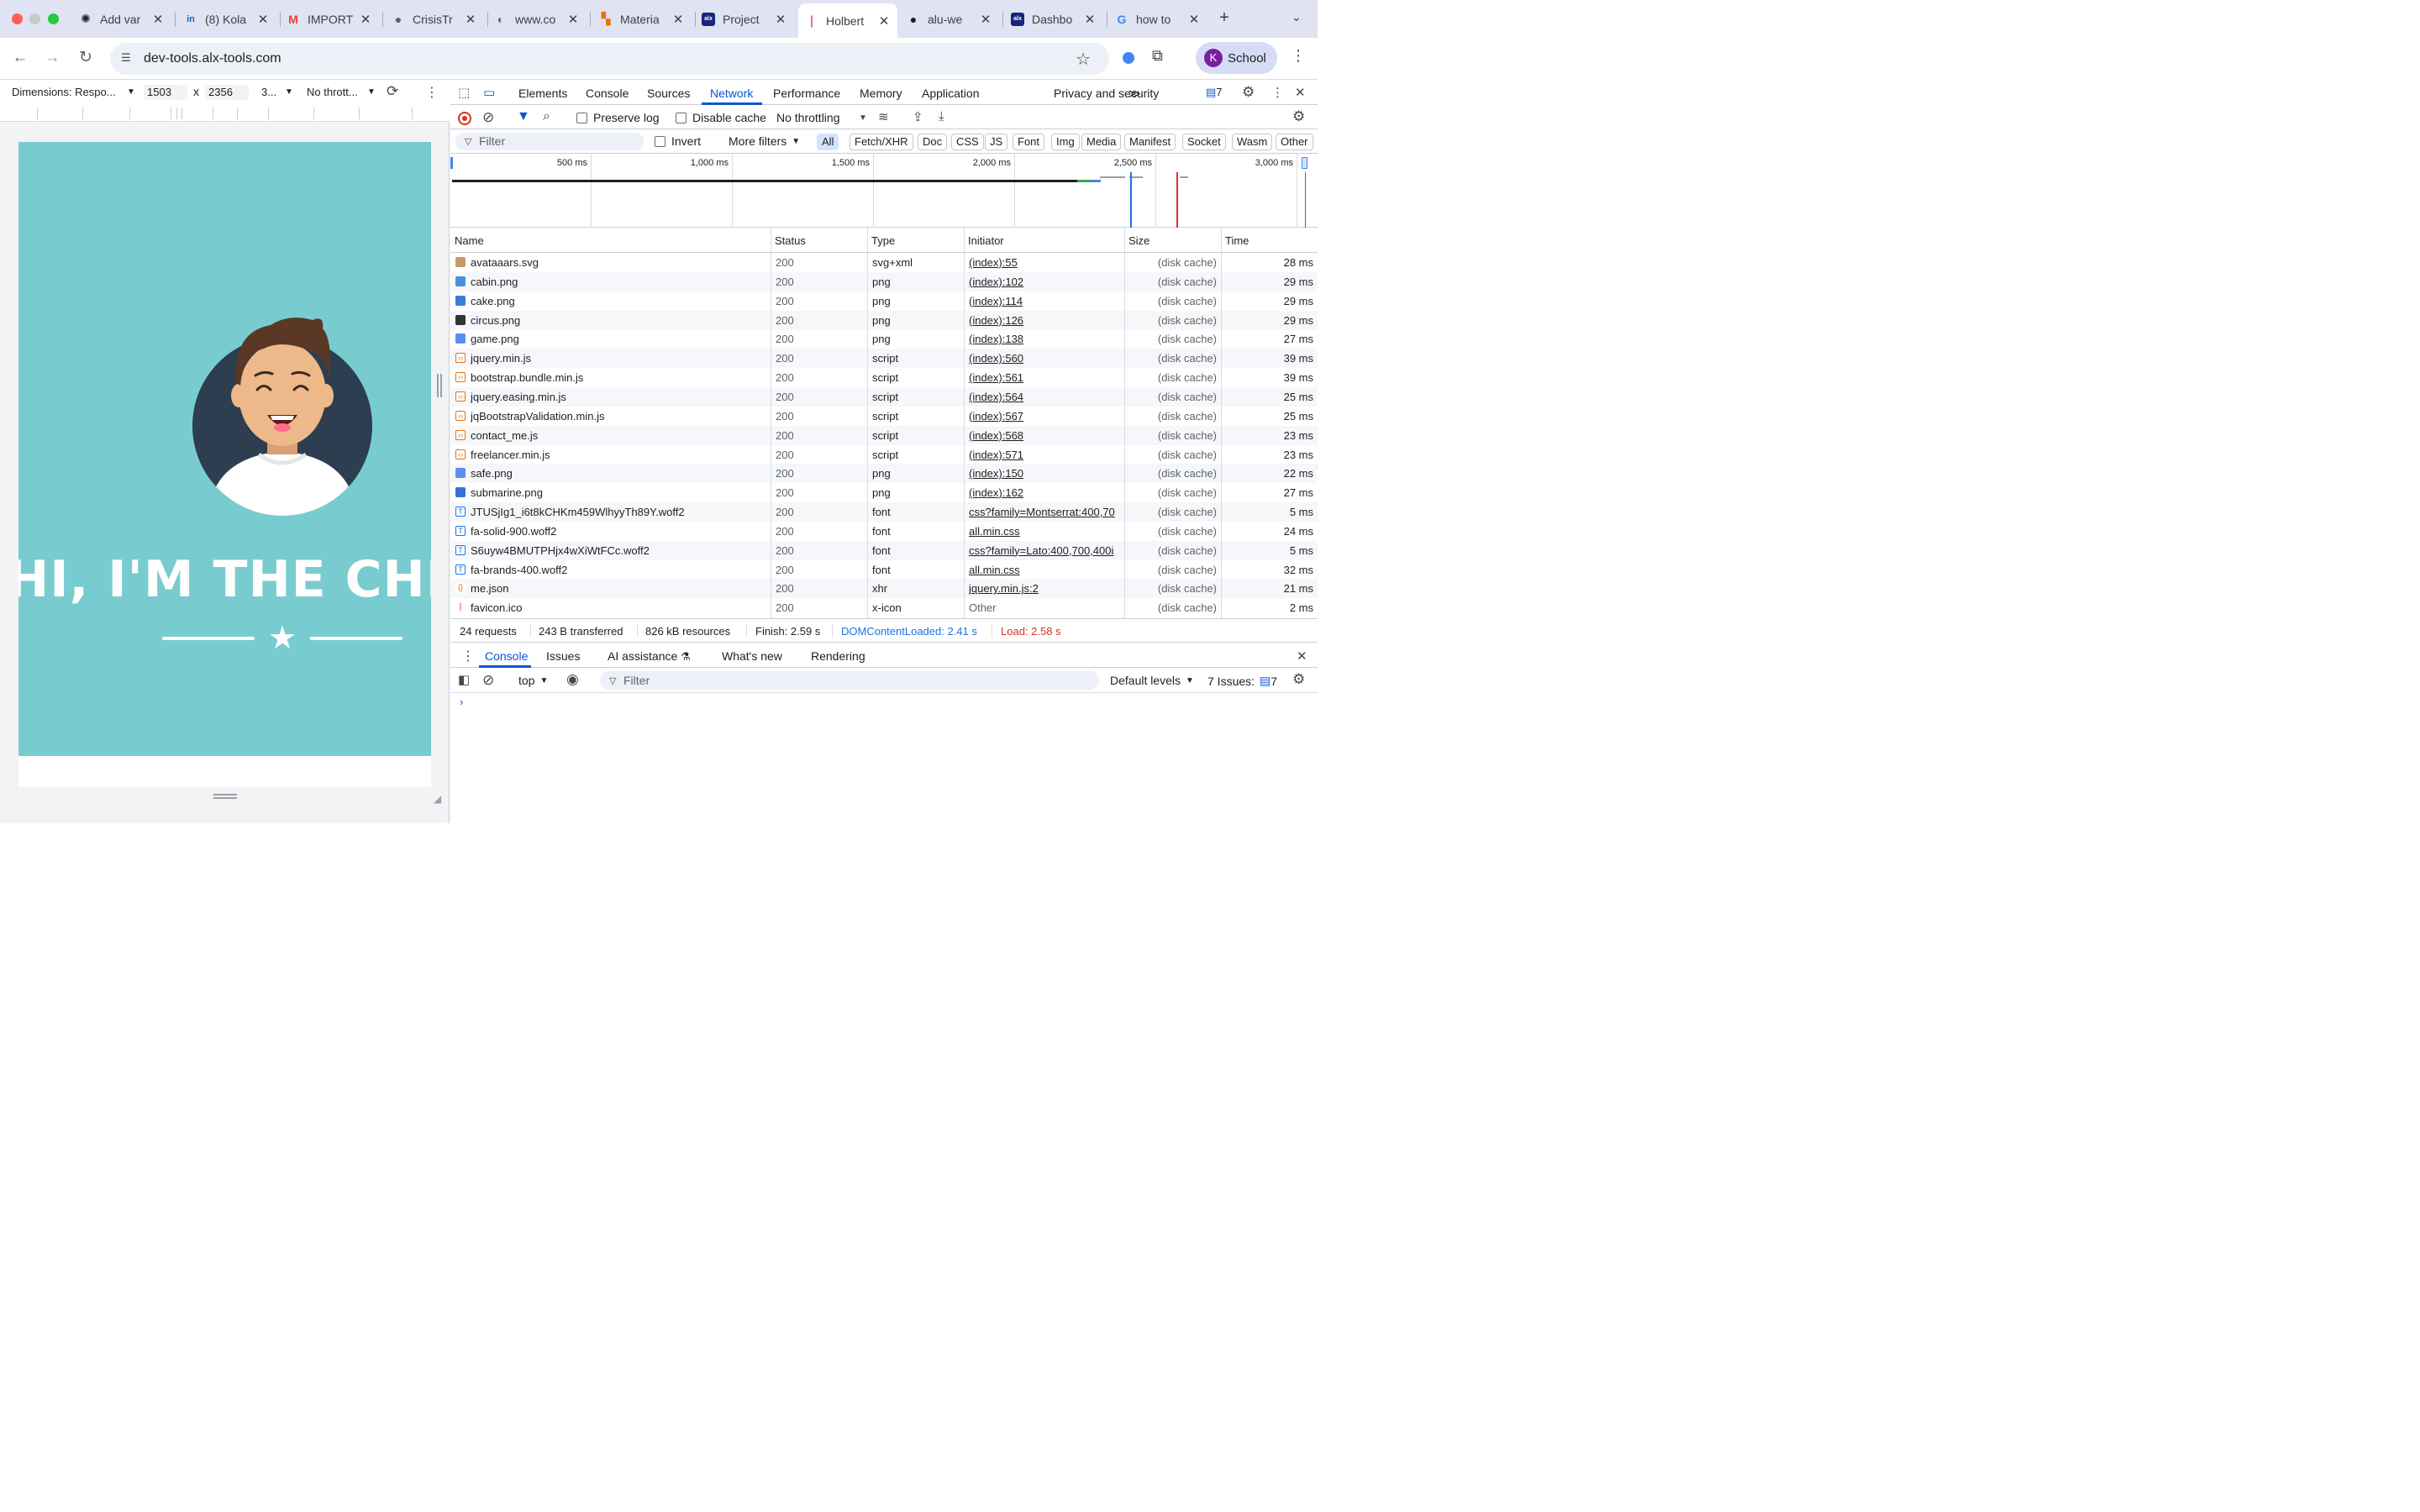 This screenshot has height=1512, width=2420. What do you see at coordinates (226, 19) in the screenshot?
I see `browser-tab: in (8) Kola ✕` at bounding box center [226, 19].